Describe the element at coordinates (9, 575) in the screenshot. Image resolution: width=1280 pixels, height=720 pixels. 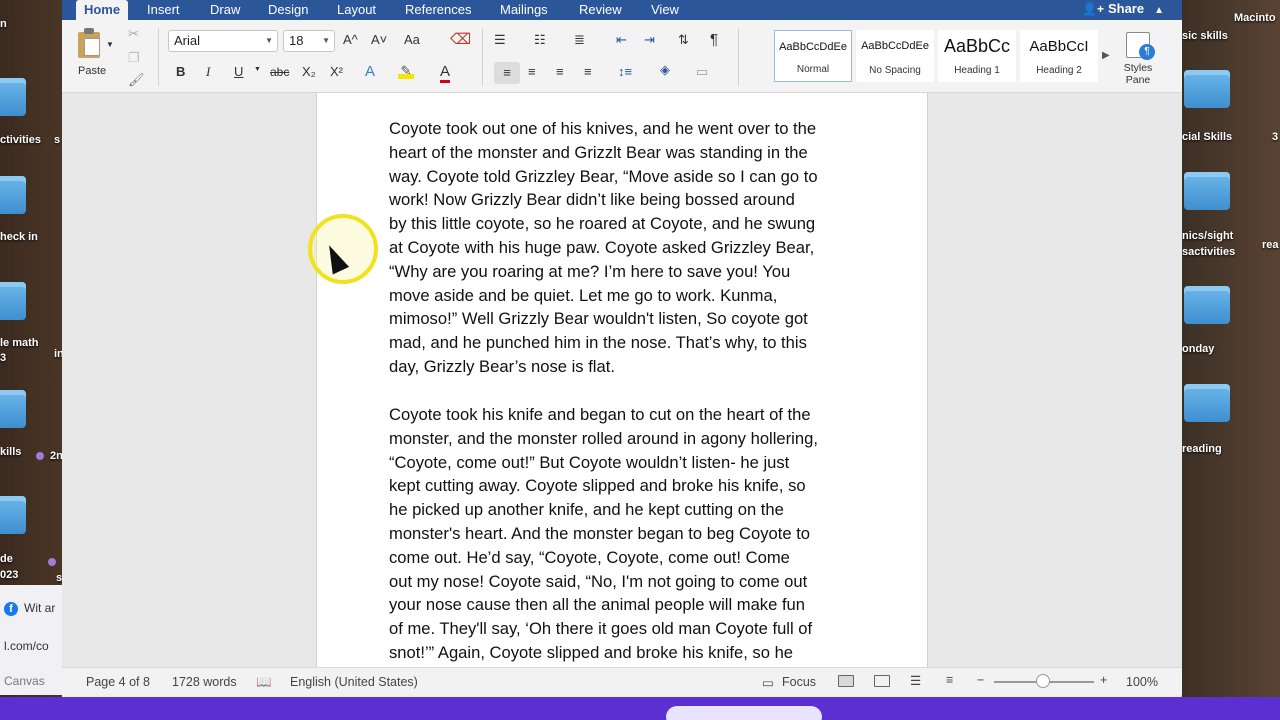
I see `desktop-label: 023` at that location.